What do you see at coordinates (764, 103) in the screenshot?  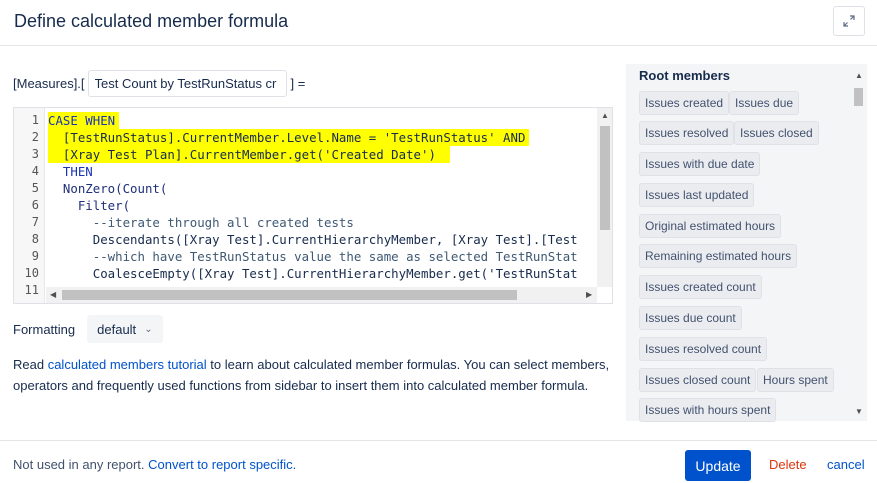 I see `member-chip-issues-due: Issues due` at bounding box center [764, 103].